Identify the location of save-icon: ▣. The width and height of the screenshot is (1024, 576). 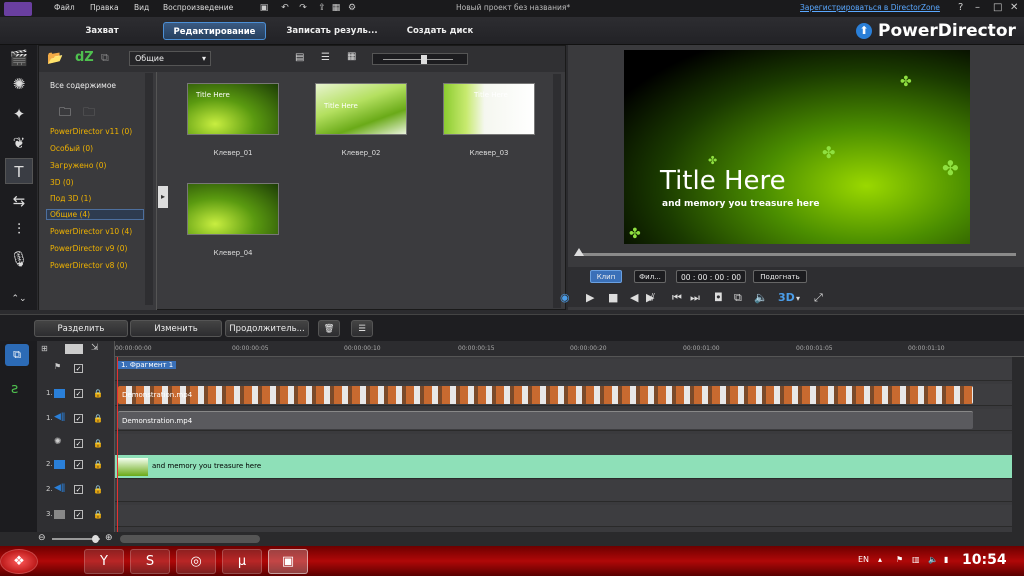
(264, 8).